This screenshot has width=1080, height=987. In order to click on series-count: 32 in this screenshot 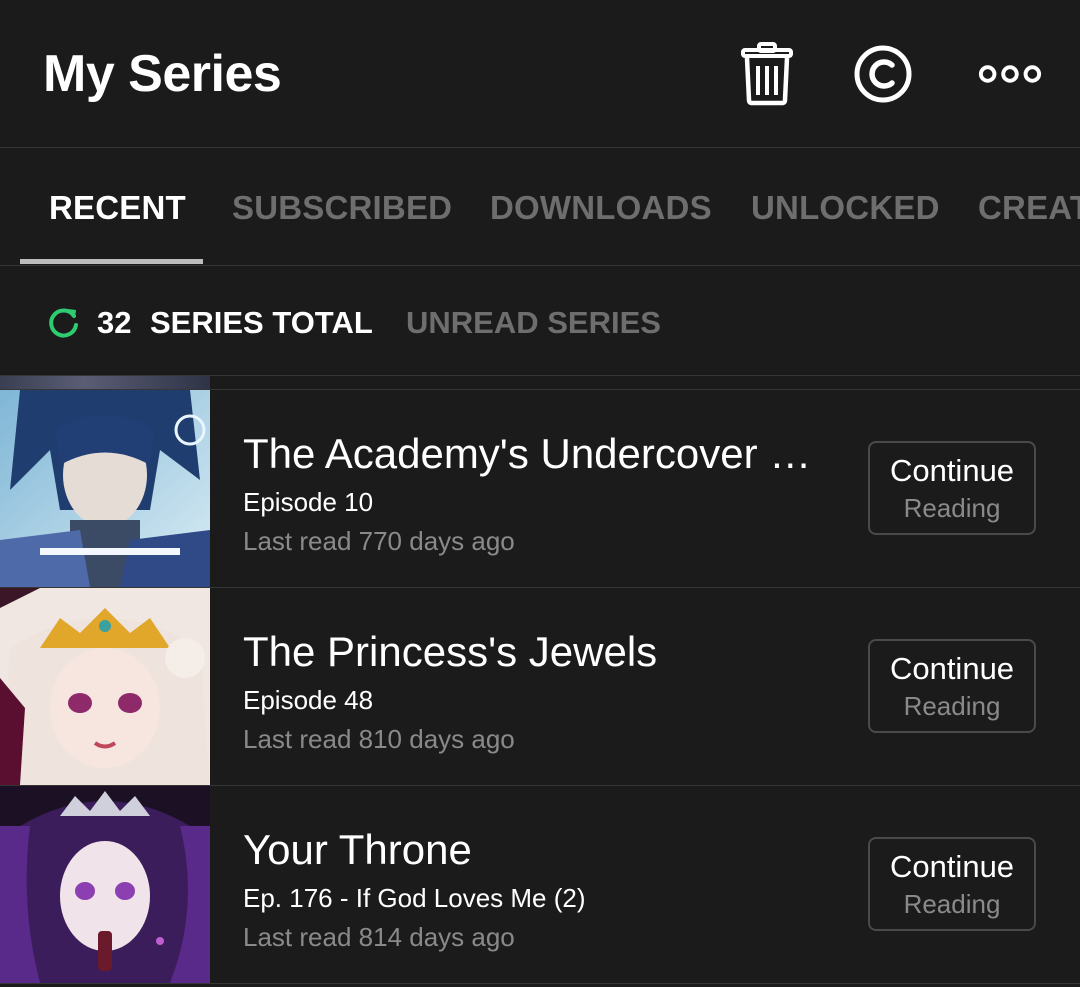, I will do `click(114, 322)`.